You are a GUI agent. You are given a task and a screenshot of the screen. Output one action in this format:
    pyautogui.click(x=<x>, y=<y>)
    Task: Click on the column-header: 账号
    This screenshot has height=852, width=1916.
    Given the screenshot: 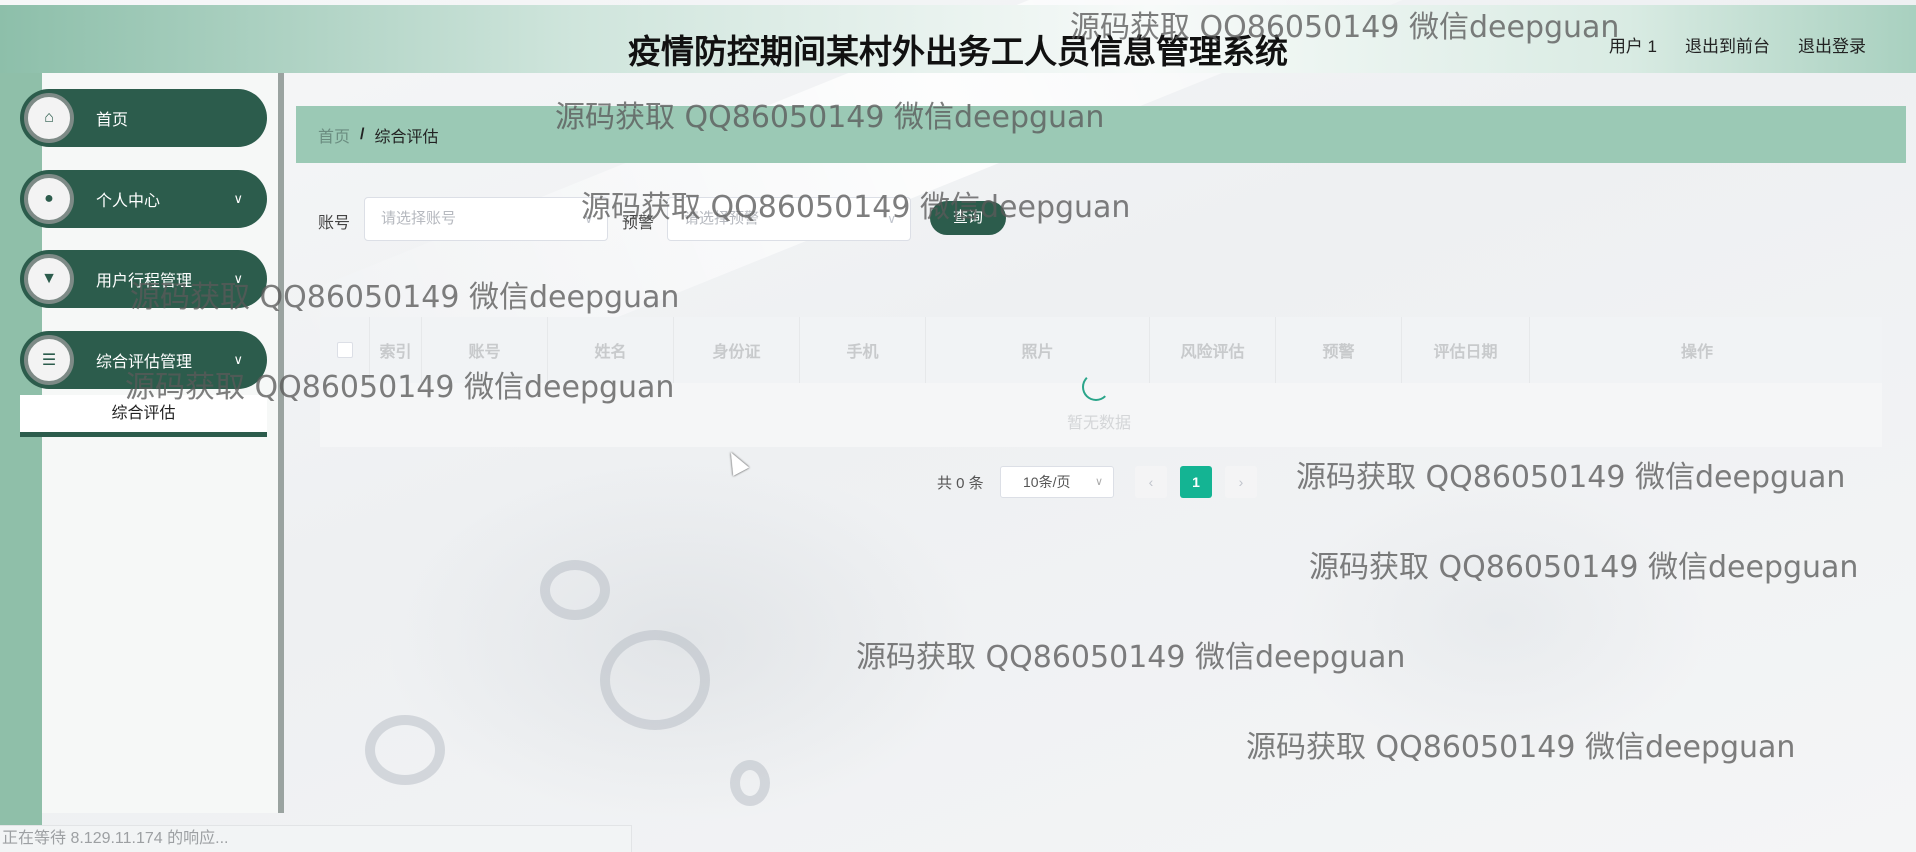 What is the action you would take?
    pyautogui.click(x=485, y=350)
    